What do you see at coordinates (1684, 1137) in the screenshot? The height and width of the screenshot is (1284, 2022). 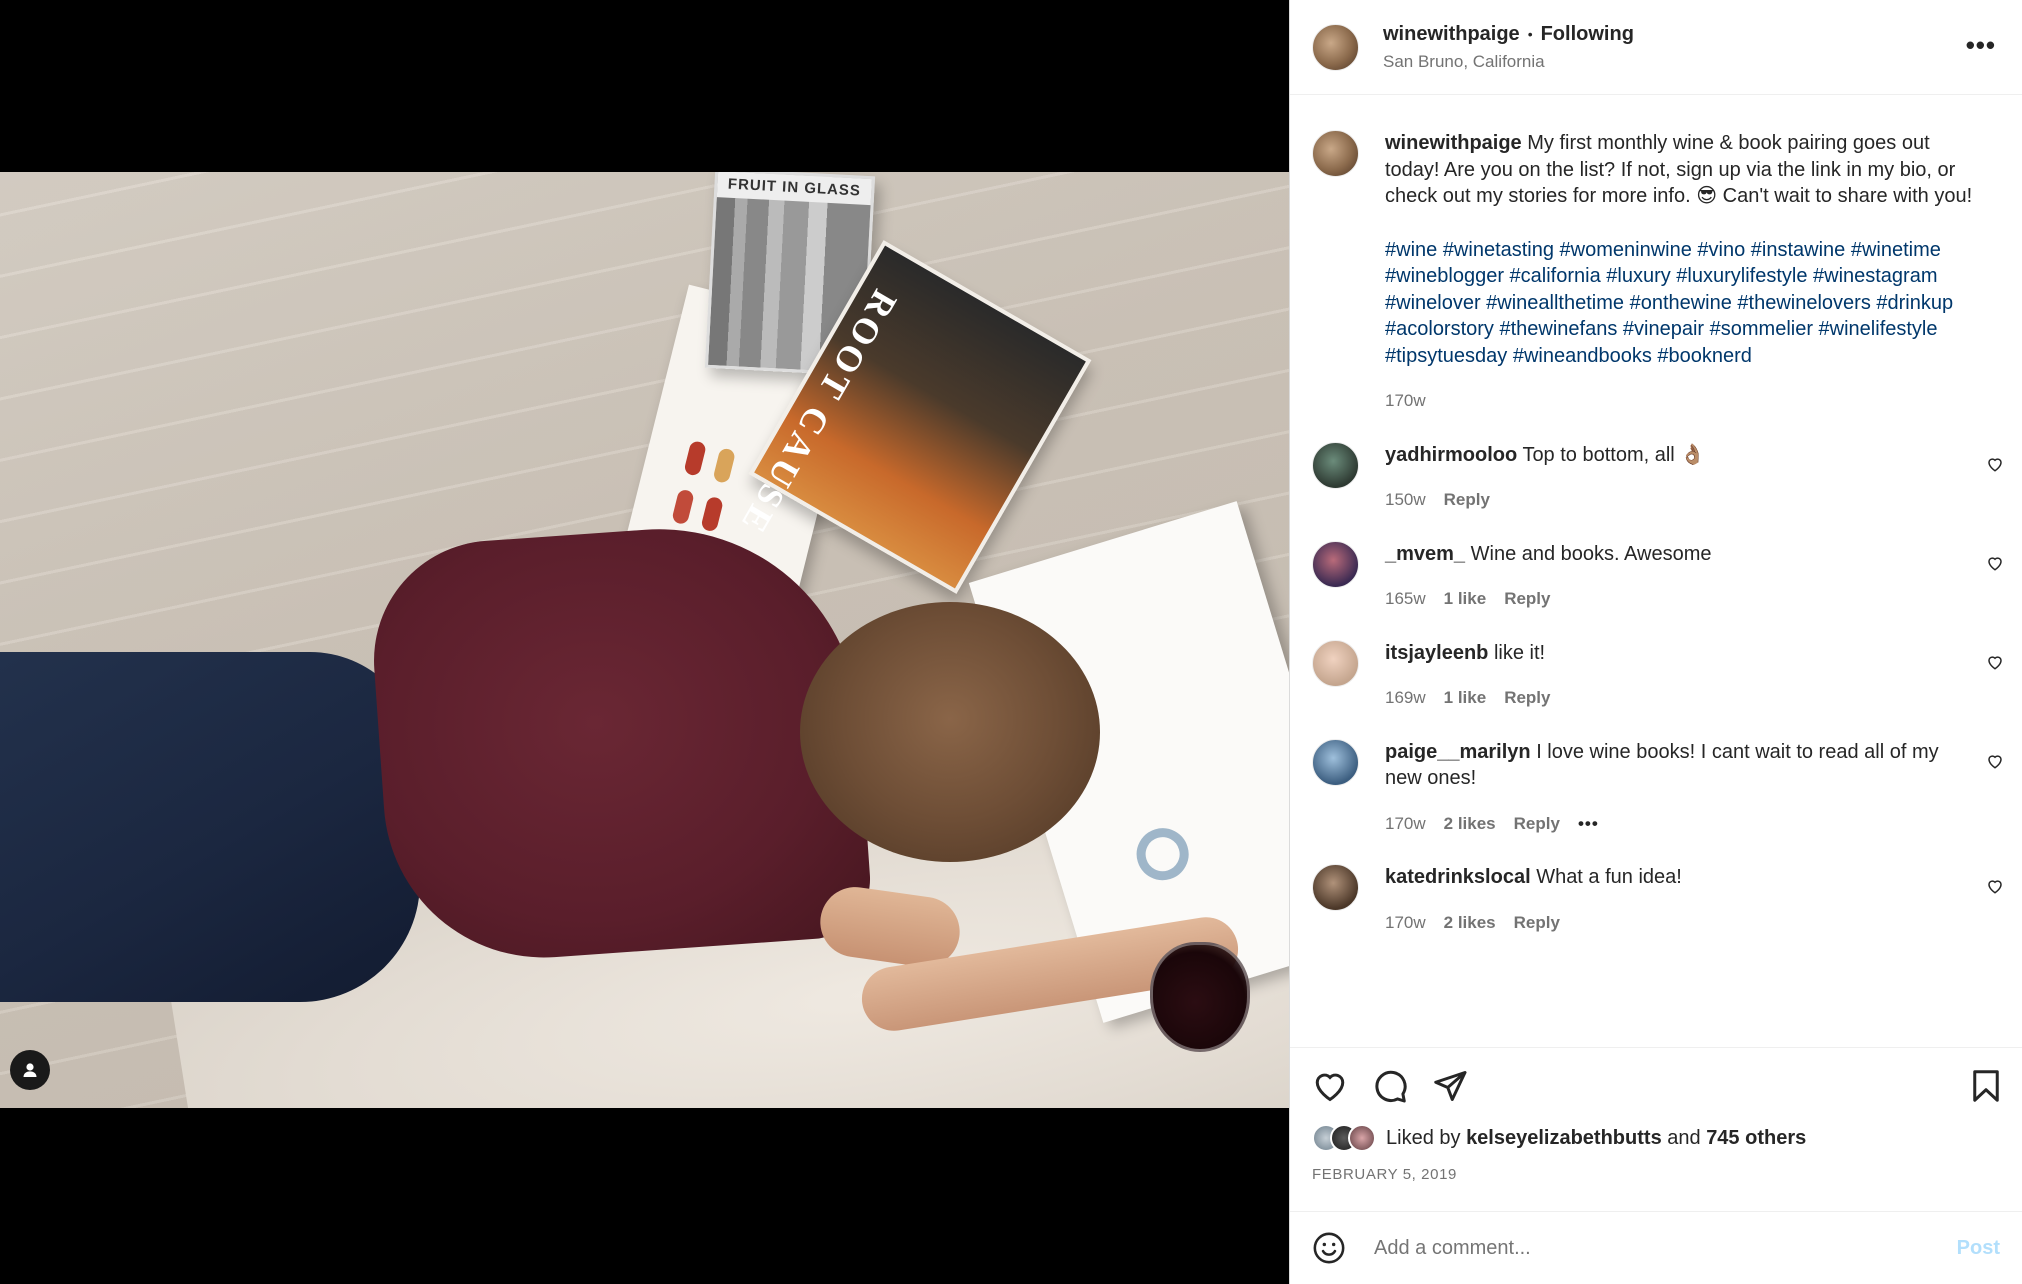 I see `likes-joiner: and` at bounding box center [1684, 1137].